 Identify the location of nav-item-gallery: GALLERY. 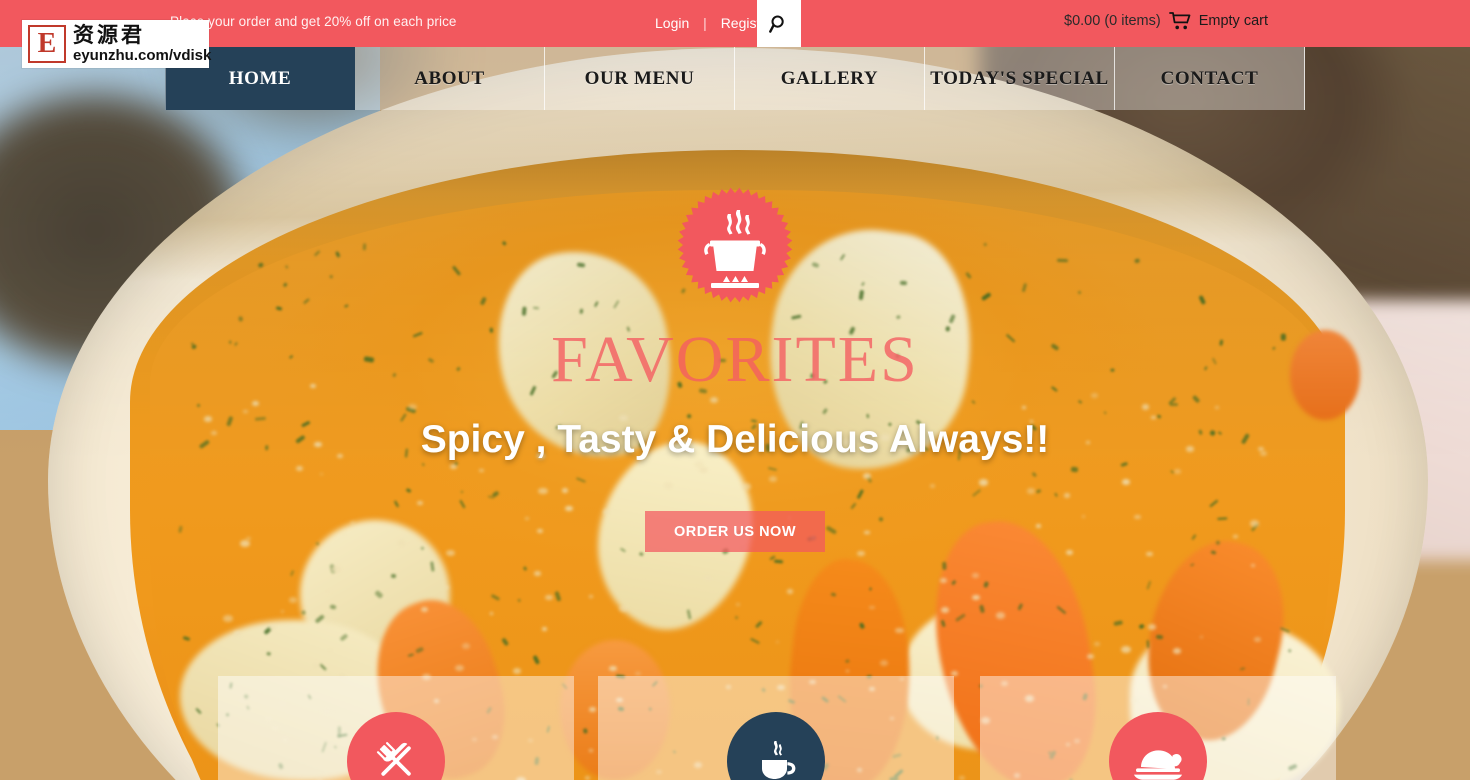
(830, 78).